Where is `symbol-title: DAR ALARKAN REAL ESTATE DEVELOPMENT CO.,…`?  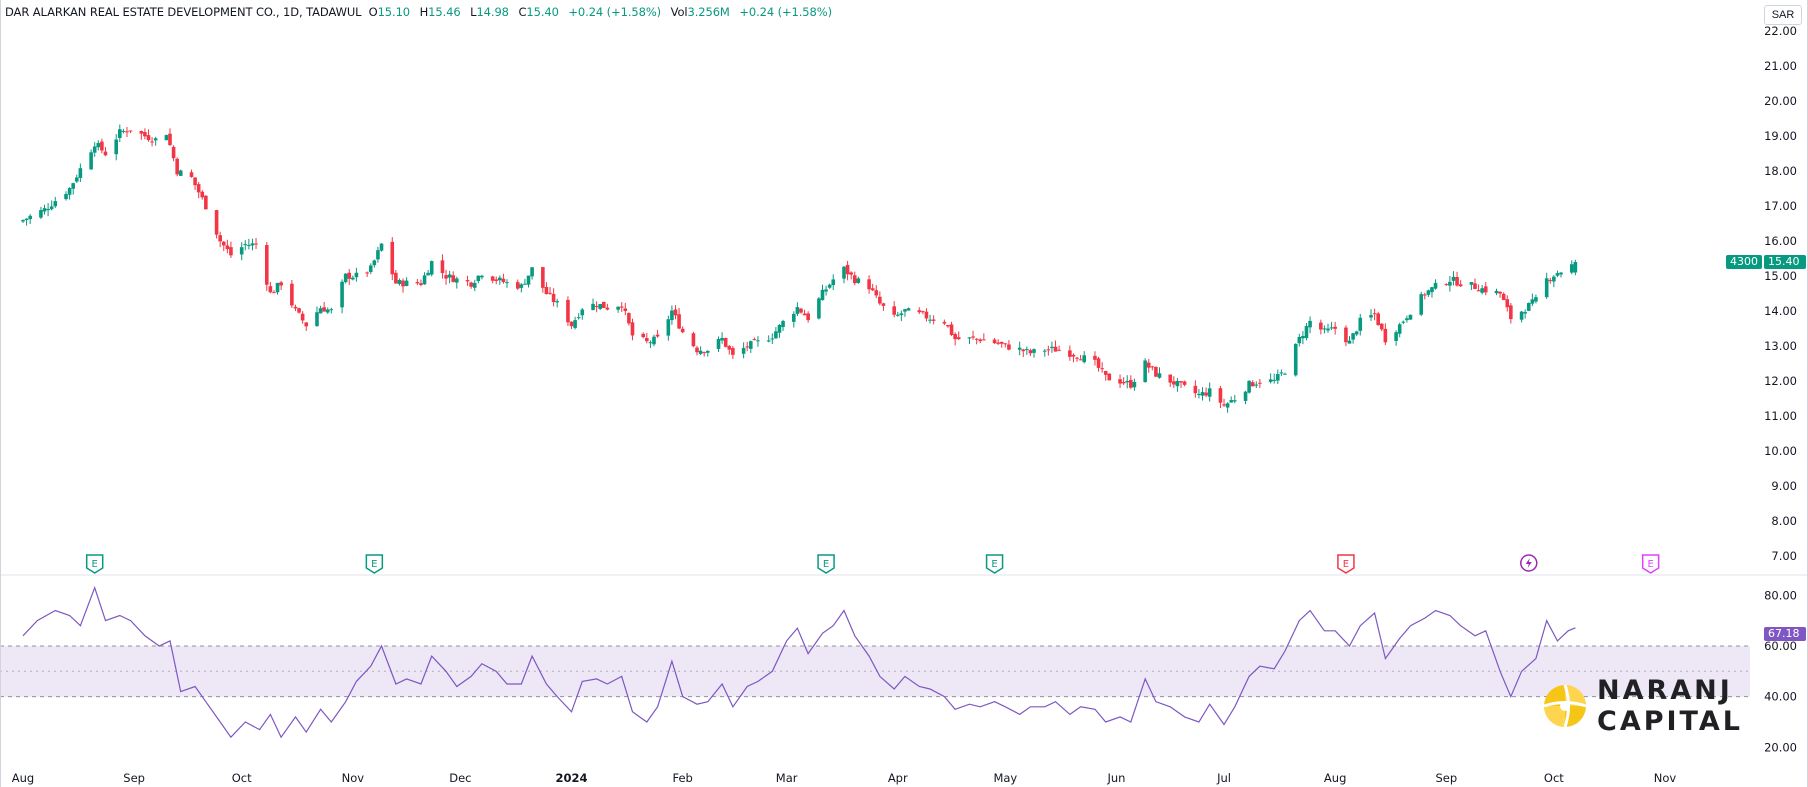
symbol-title: DAR ALARKAN REAL ESTATE DEVELOPMENT CO.,… is located at coordinates (183, 12).